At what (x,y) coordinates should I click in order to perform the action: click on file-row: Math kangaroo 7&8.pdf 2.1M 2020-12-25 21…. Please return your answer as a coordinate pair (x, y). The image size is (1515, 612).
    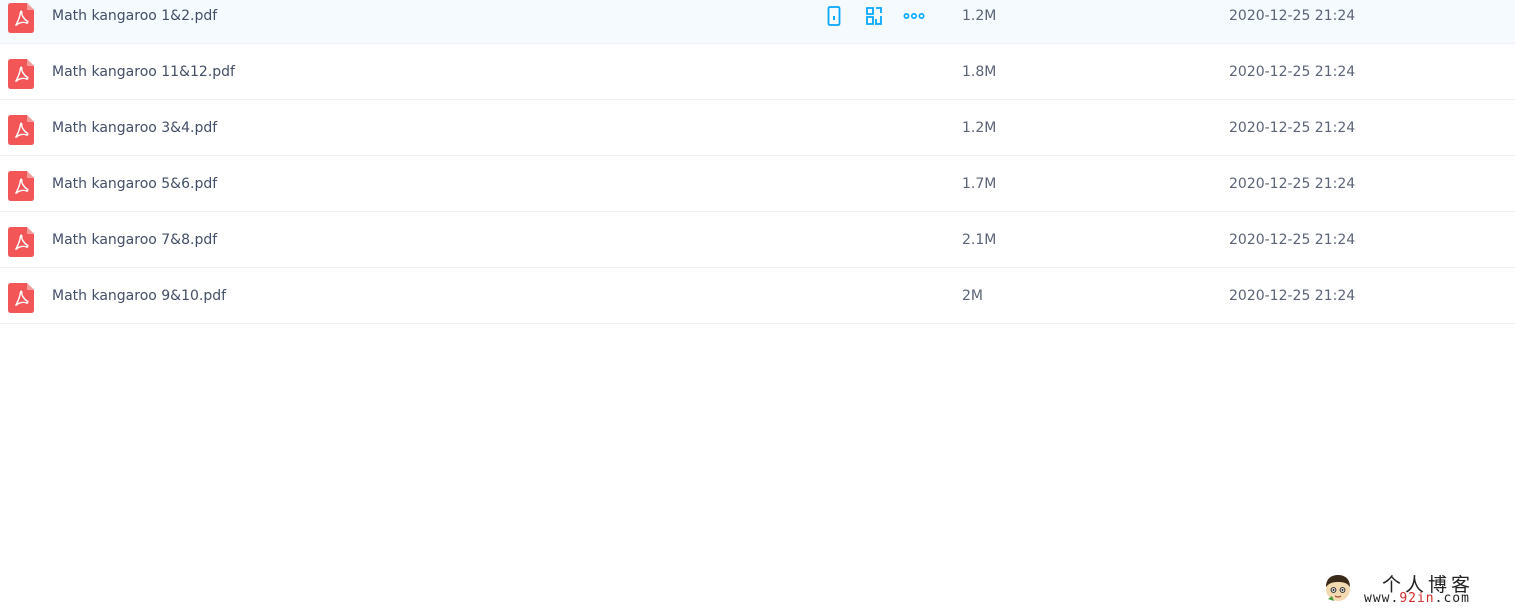
    Looking at the image, I should click on (757, 240).